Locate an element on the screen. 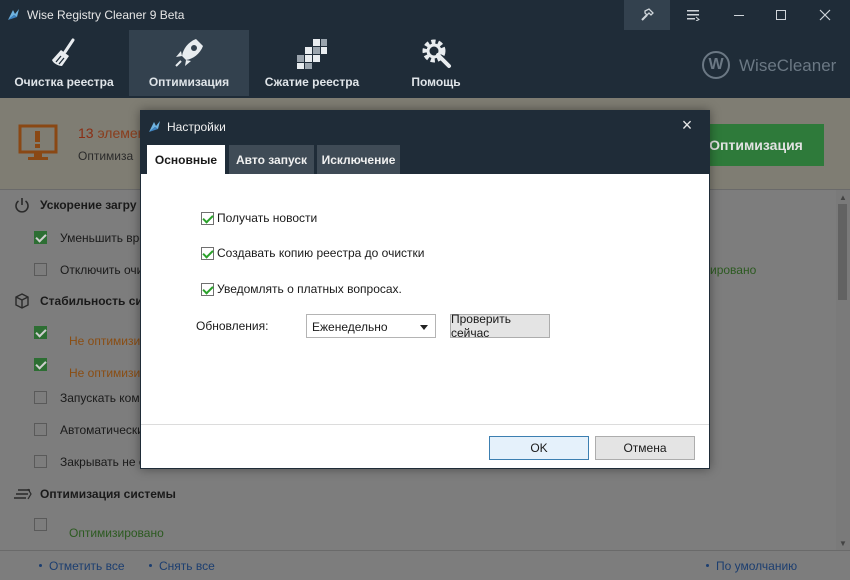 This screenshot has height=580, width=850. updates-select: Еженедельно is located at coordinates (371, 326).